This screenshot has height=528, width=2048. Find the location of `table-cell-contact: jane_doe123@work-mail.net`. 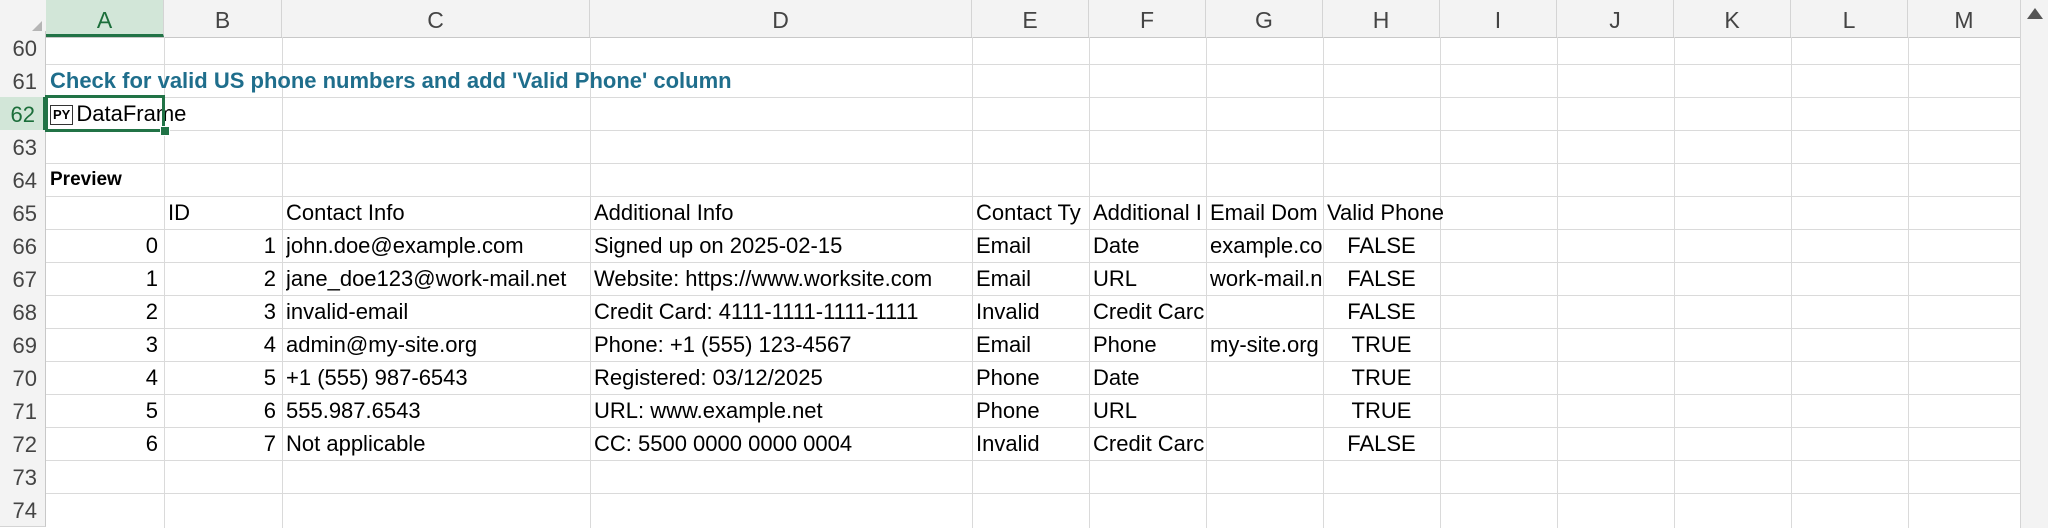

table-cell-contact: jane_doe123@work-mail.net is located at coordinates (437, 278).